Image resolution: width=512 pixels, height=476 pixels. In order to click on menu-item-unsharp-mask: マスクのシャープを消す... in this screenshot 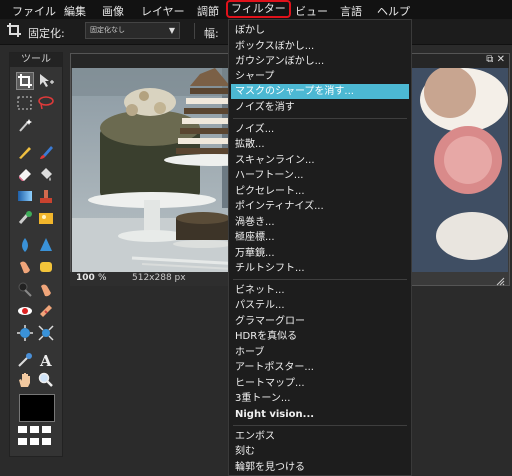, I will do `click(320, 91)`.